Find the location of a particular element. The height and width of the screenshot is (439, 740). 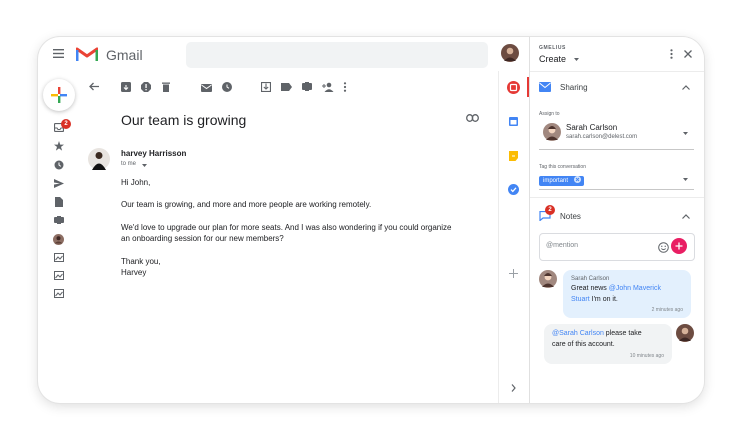

assignee-dropdown-icon is located at coordinates (685, 133).